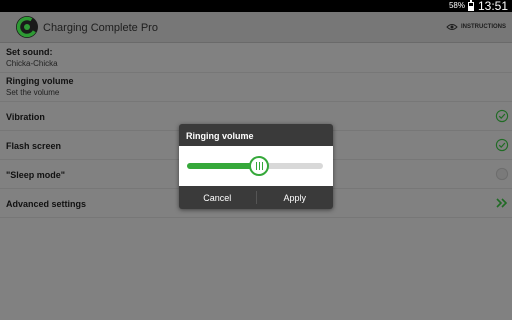 The image size is (512, 320). What do you see at coordinates (456, 5) in the screenshot?
I see `battery-percent: 58%` at bounding box center [456, 5].